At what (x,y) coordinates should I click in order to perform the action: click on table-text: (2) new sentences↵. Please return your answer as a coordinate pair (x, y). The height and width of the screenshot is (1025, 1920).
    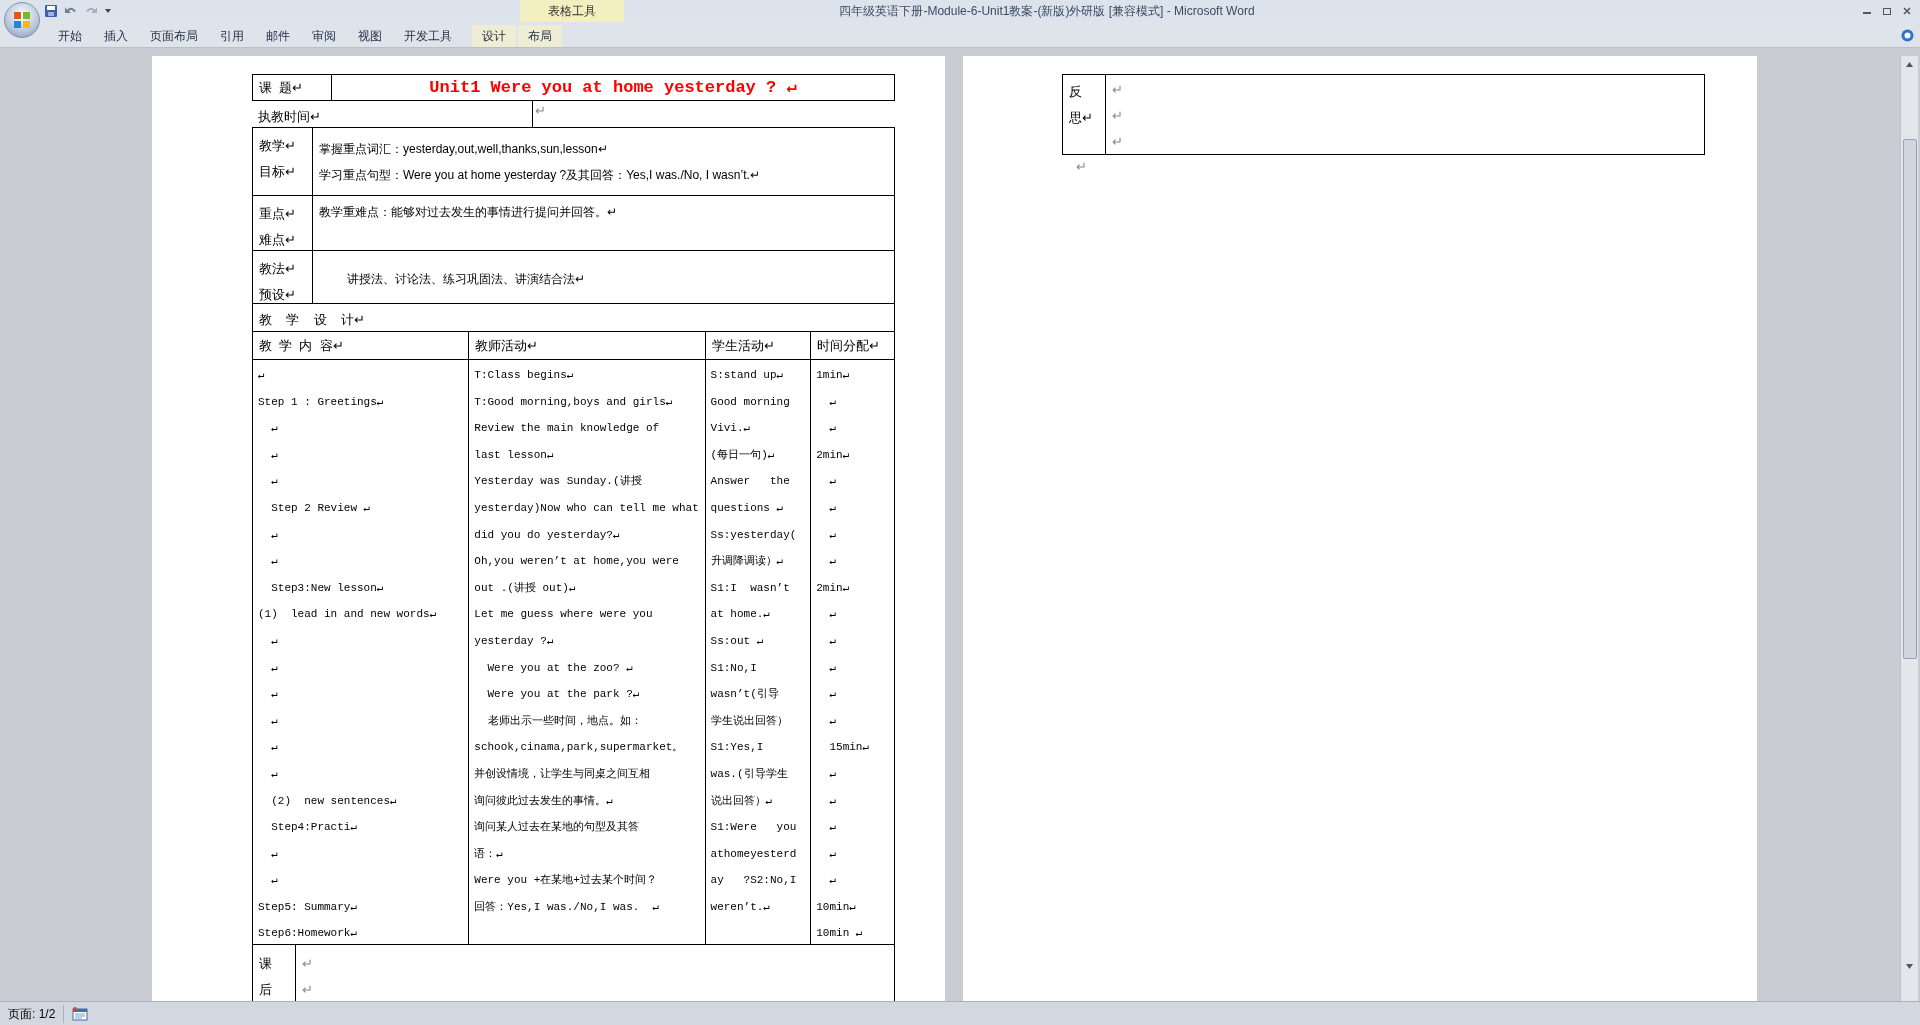
    Looking at the image, I should click on (334, 801).